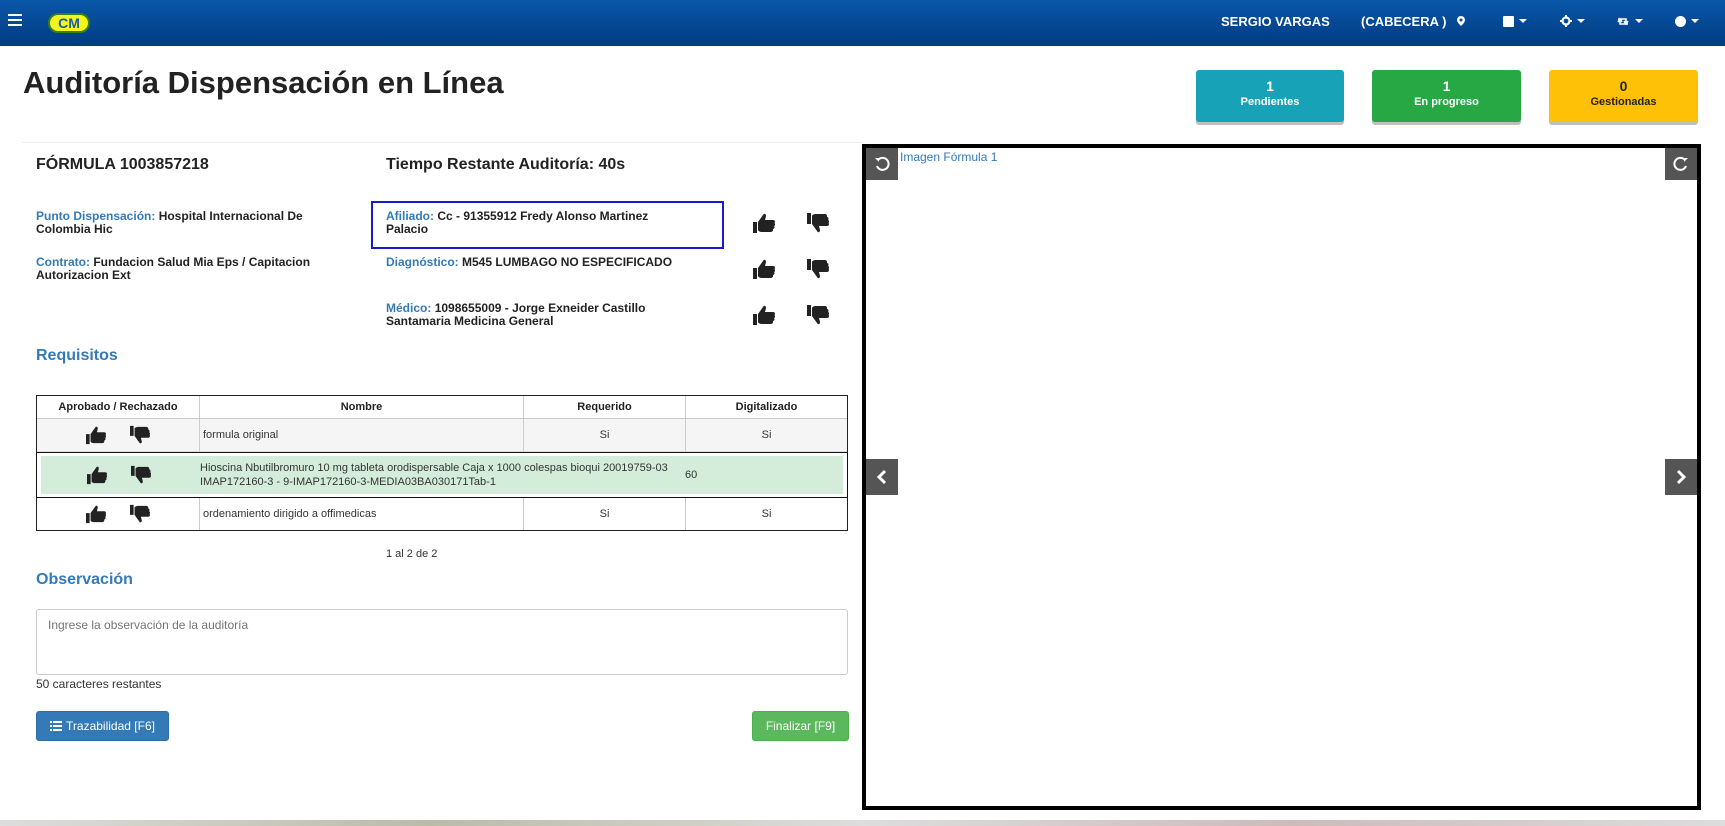  I want to click on rotate-left-icon, so click(882, 163).